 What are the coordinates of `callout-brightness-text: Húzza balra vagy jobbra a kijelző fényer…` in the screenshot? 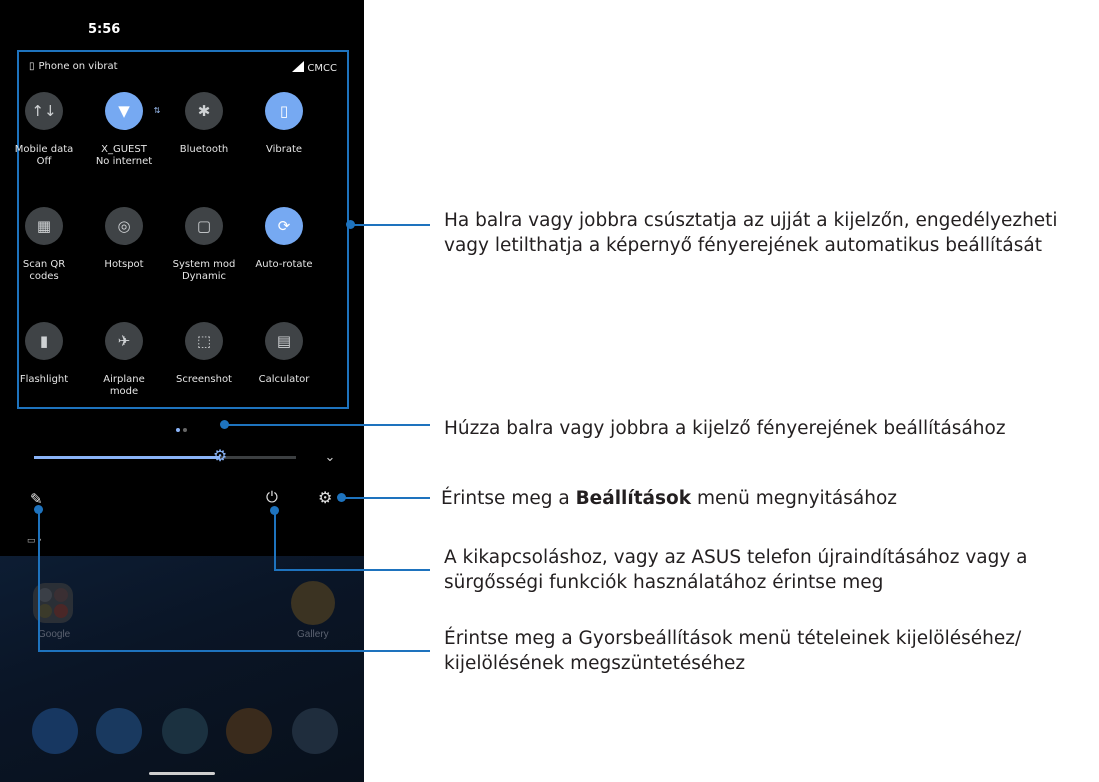 It's located at (725, 428).